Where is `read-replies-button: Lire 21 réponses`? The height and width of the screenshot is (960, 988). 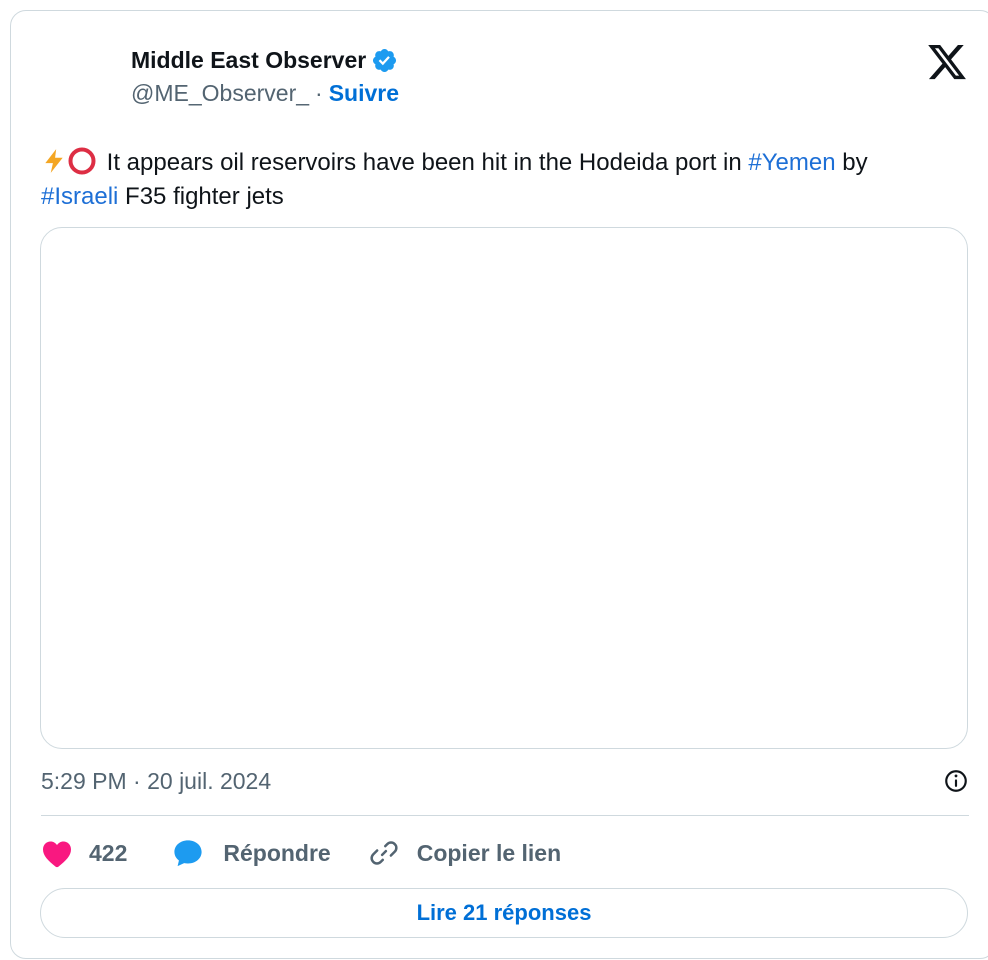 read-replies-button: Lire 21 réponses is located at coordinates (504, 913).